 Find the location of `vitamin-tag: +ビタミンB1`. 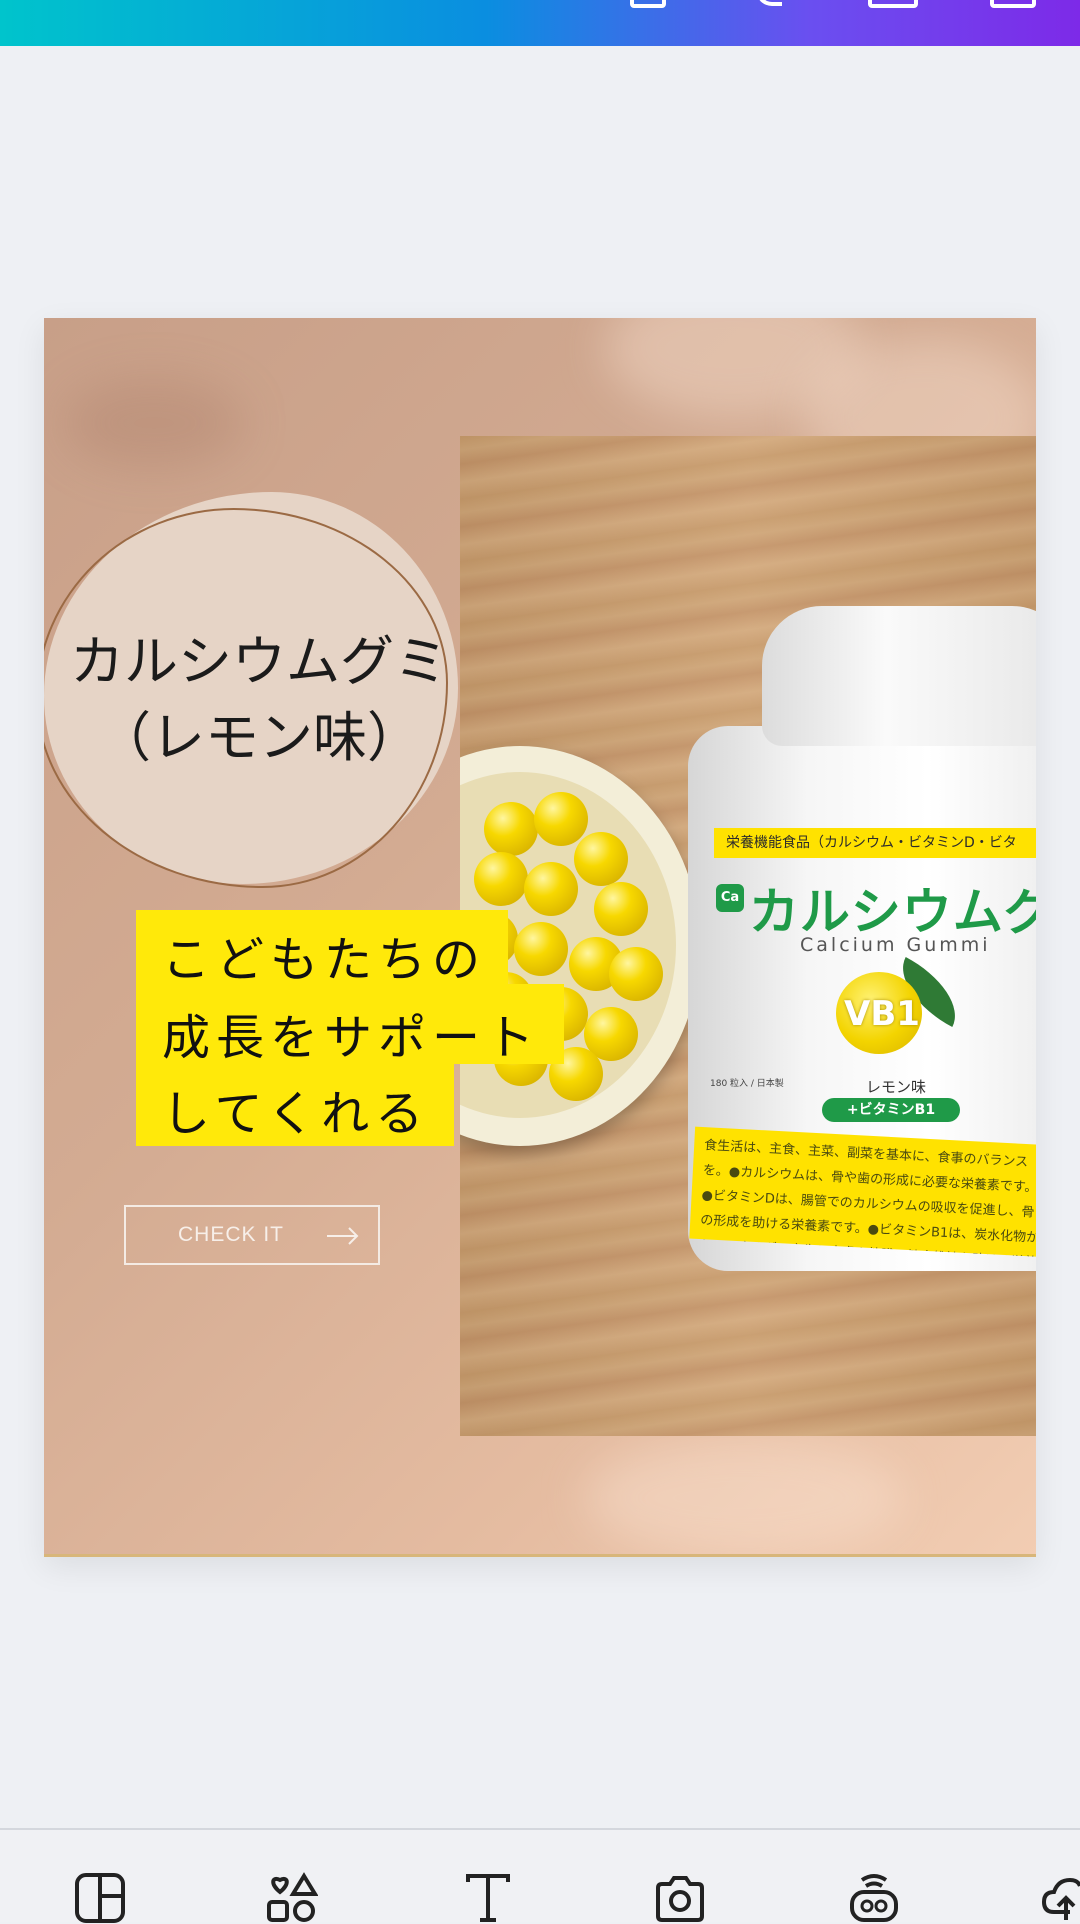

vitamin-tag: +ビタミンB1 is located at coordinates (891, 1110).